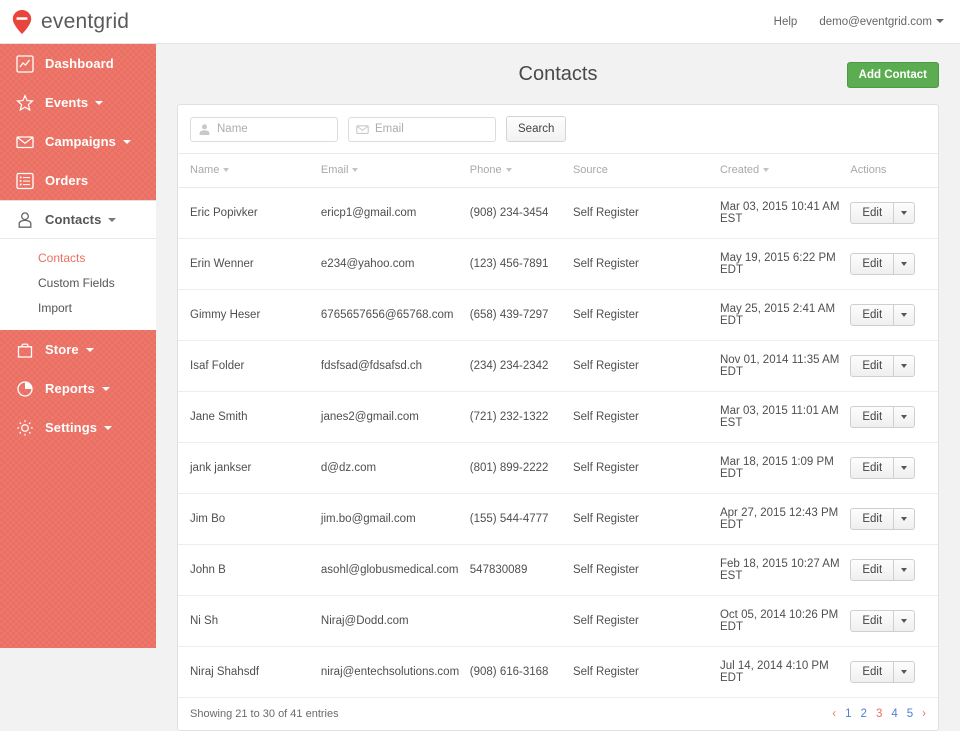 The height and width of the screenshot is (731, 960). I want to click on submenu-item-contacts: Contacts, so click(78, 257).